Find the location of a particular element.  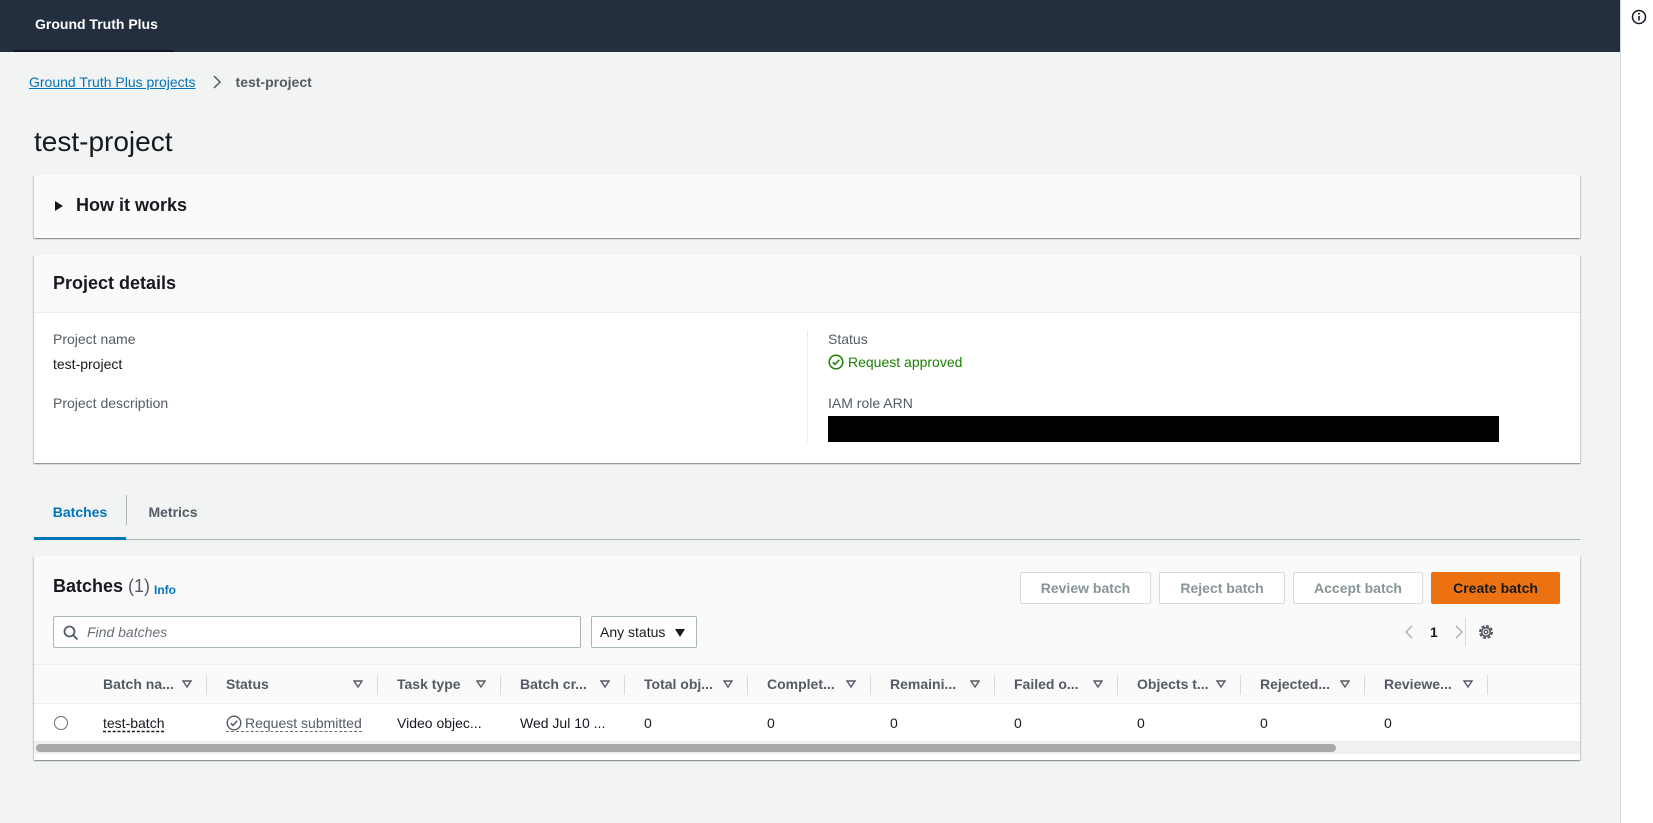

page-number: 1 is located at coordinates (1434, 632).